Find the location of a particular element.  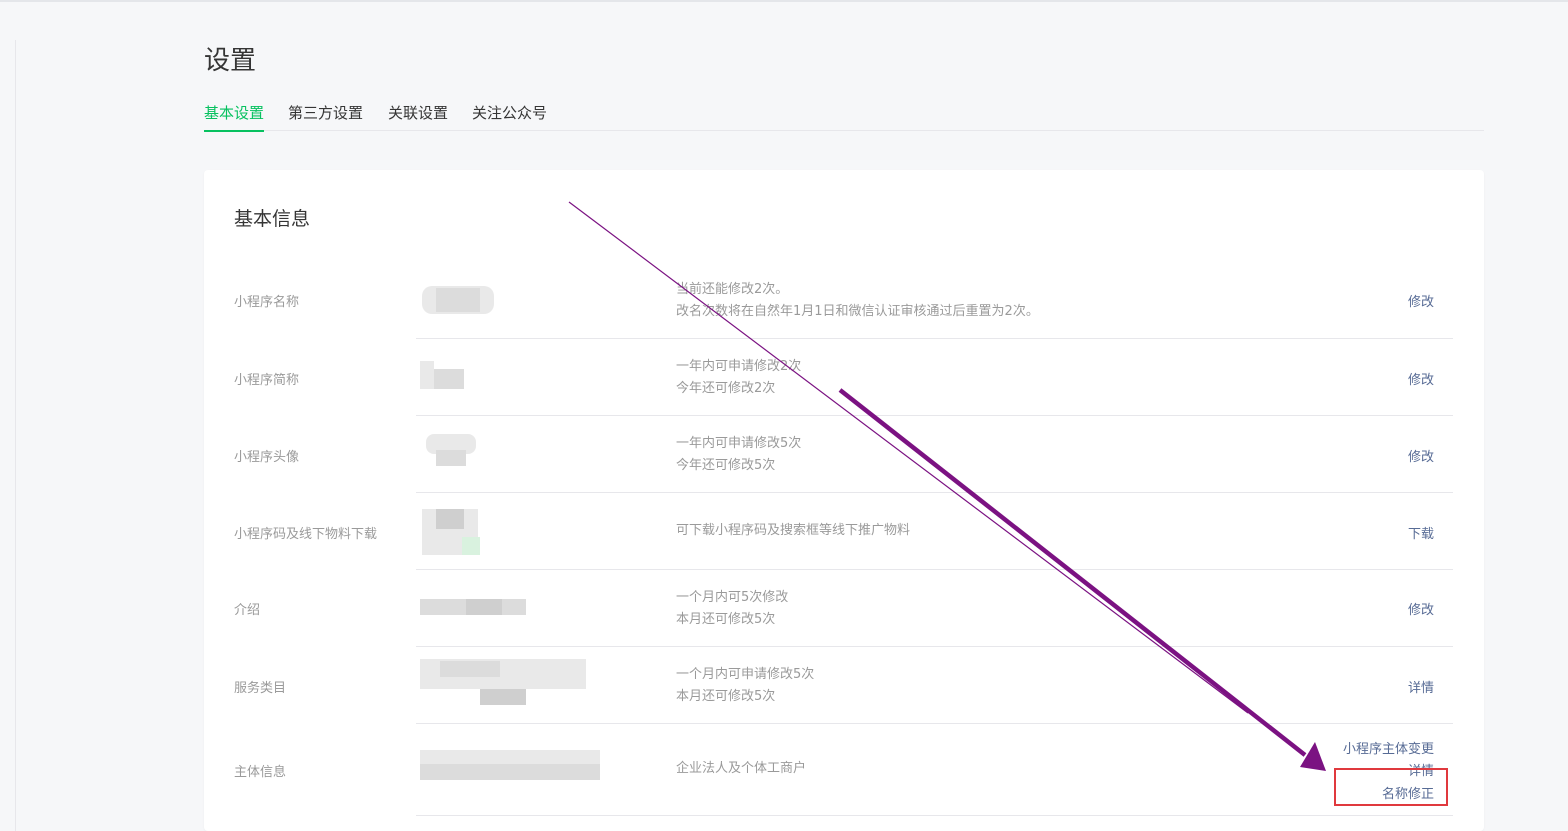

row-introduction: 介绍 一个月内可5次修改 本月还可修改5次 修改 is located at coordinates (844, 608).